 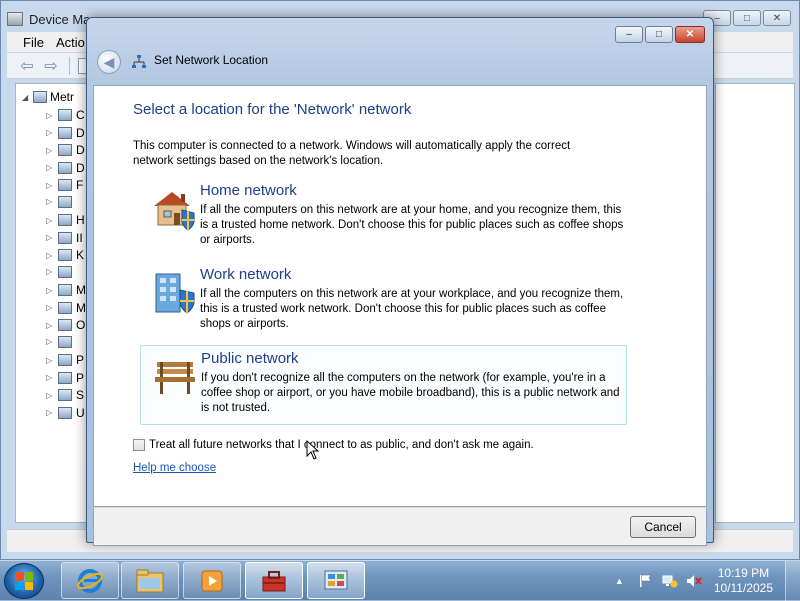 I want to click on clock-time: 10:19 PM, so click(x=743, y=573).